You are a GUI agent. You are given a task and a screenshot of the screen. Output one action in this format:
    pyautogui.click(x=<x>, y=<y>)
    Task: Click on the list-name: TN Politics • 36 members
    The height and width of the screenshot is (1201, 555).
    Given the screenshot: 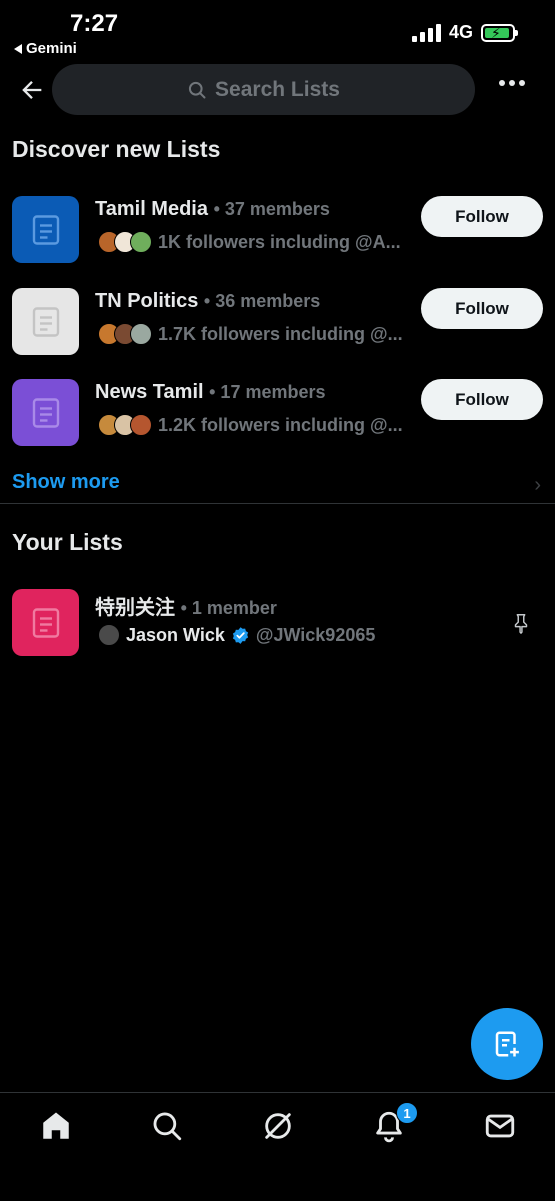 What is the action you would take?
    pyautogui.click(x=208, y=301)
    